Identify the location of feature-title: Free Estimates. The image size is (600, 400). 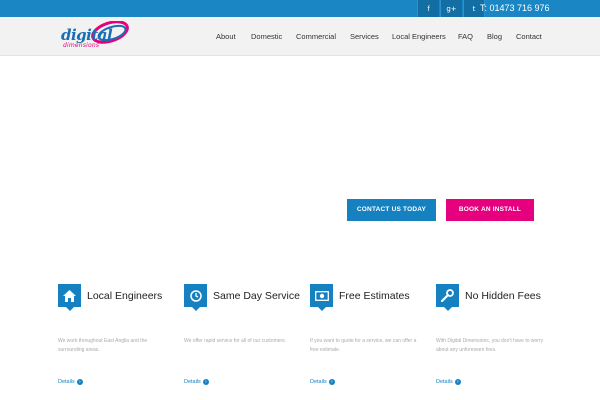
(374, 296).